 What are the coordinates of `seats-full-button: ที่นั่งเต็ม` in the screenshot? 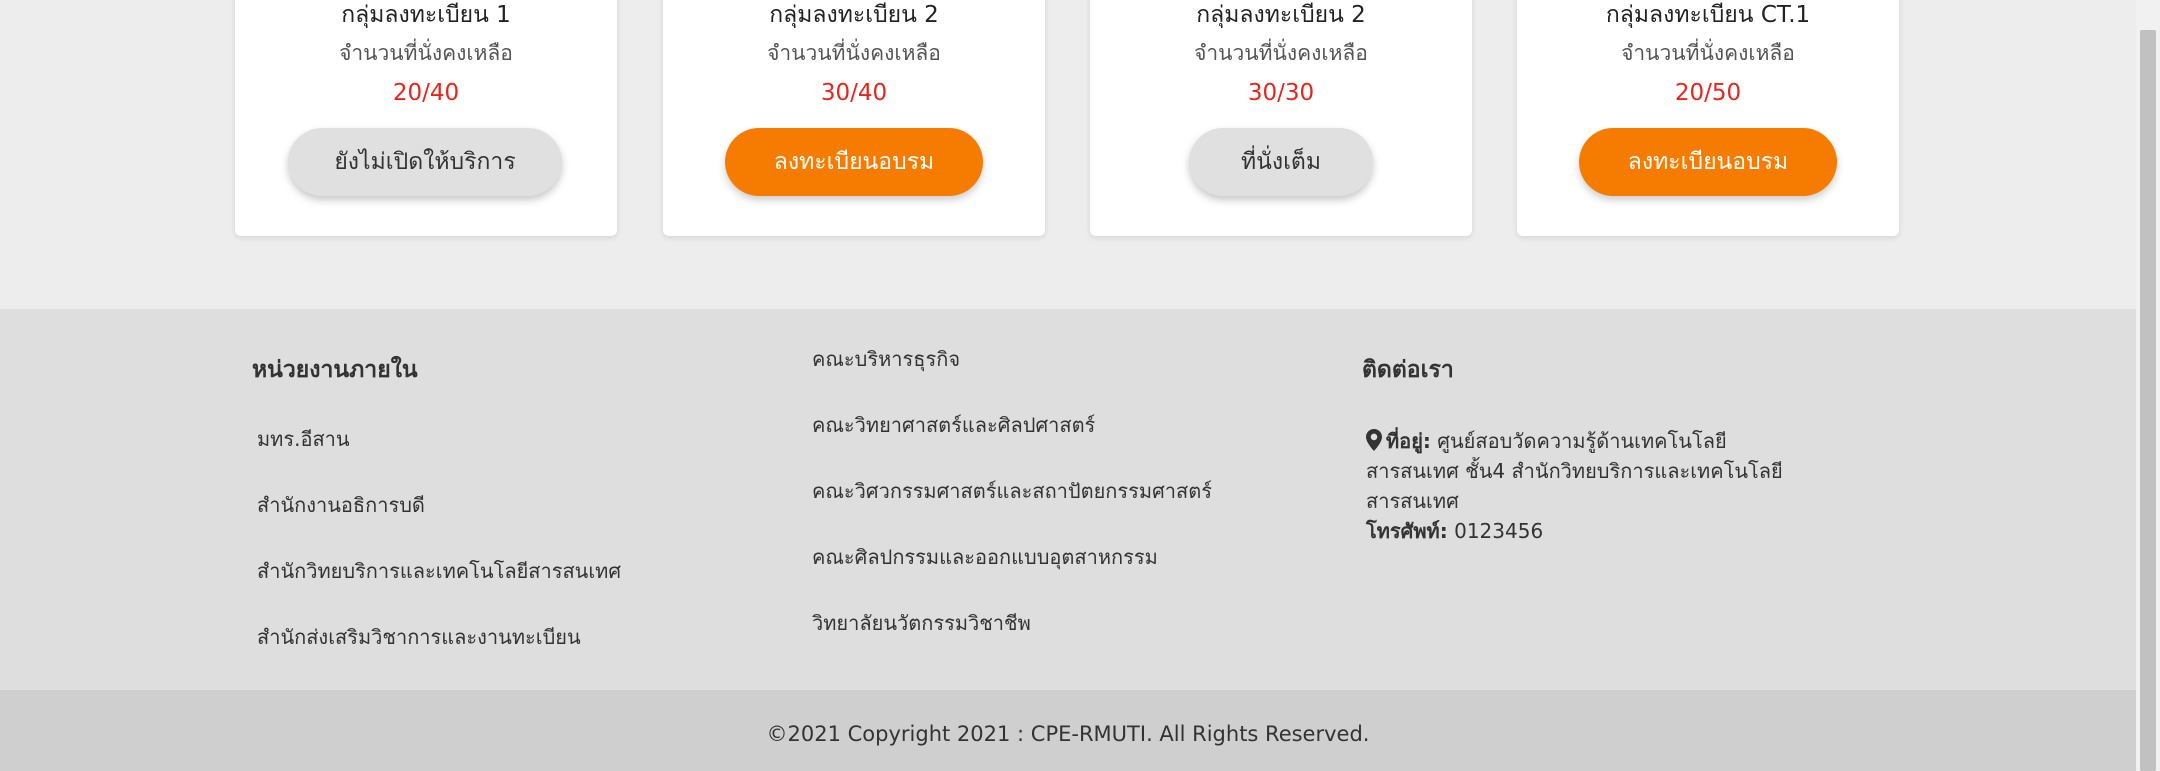 It's located at (1281, 162).